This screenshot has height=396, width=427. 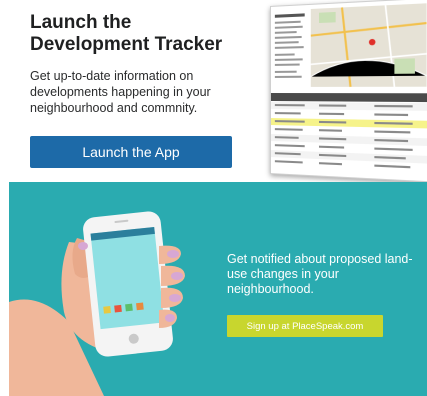 I want to click on tracker-title-line-2: Development Tracker, so click(x=126, y=44).